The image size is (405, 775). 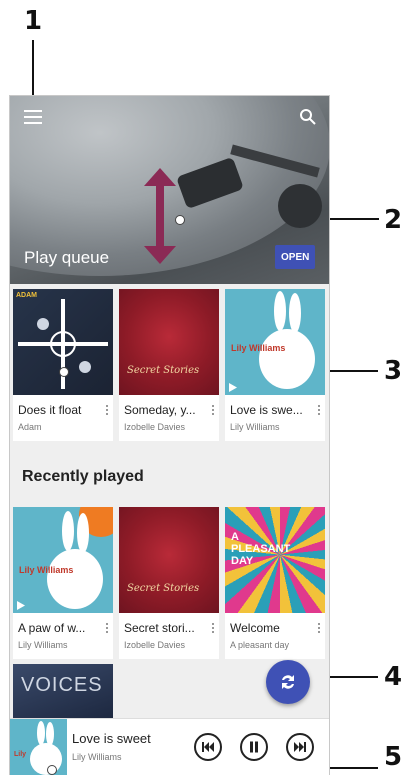 I want to click on pause-button, so click(x=254, y=747).